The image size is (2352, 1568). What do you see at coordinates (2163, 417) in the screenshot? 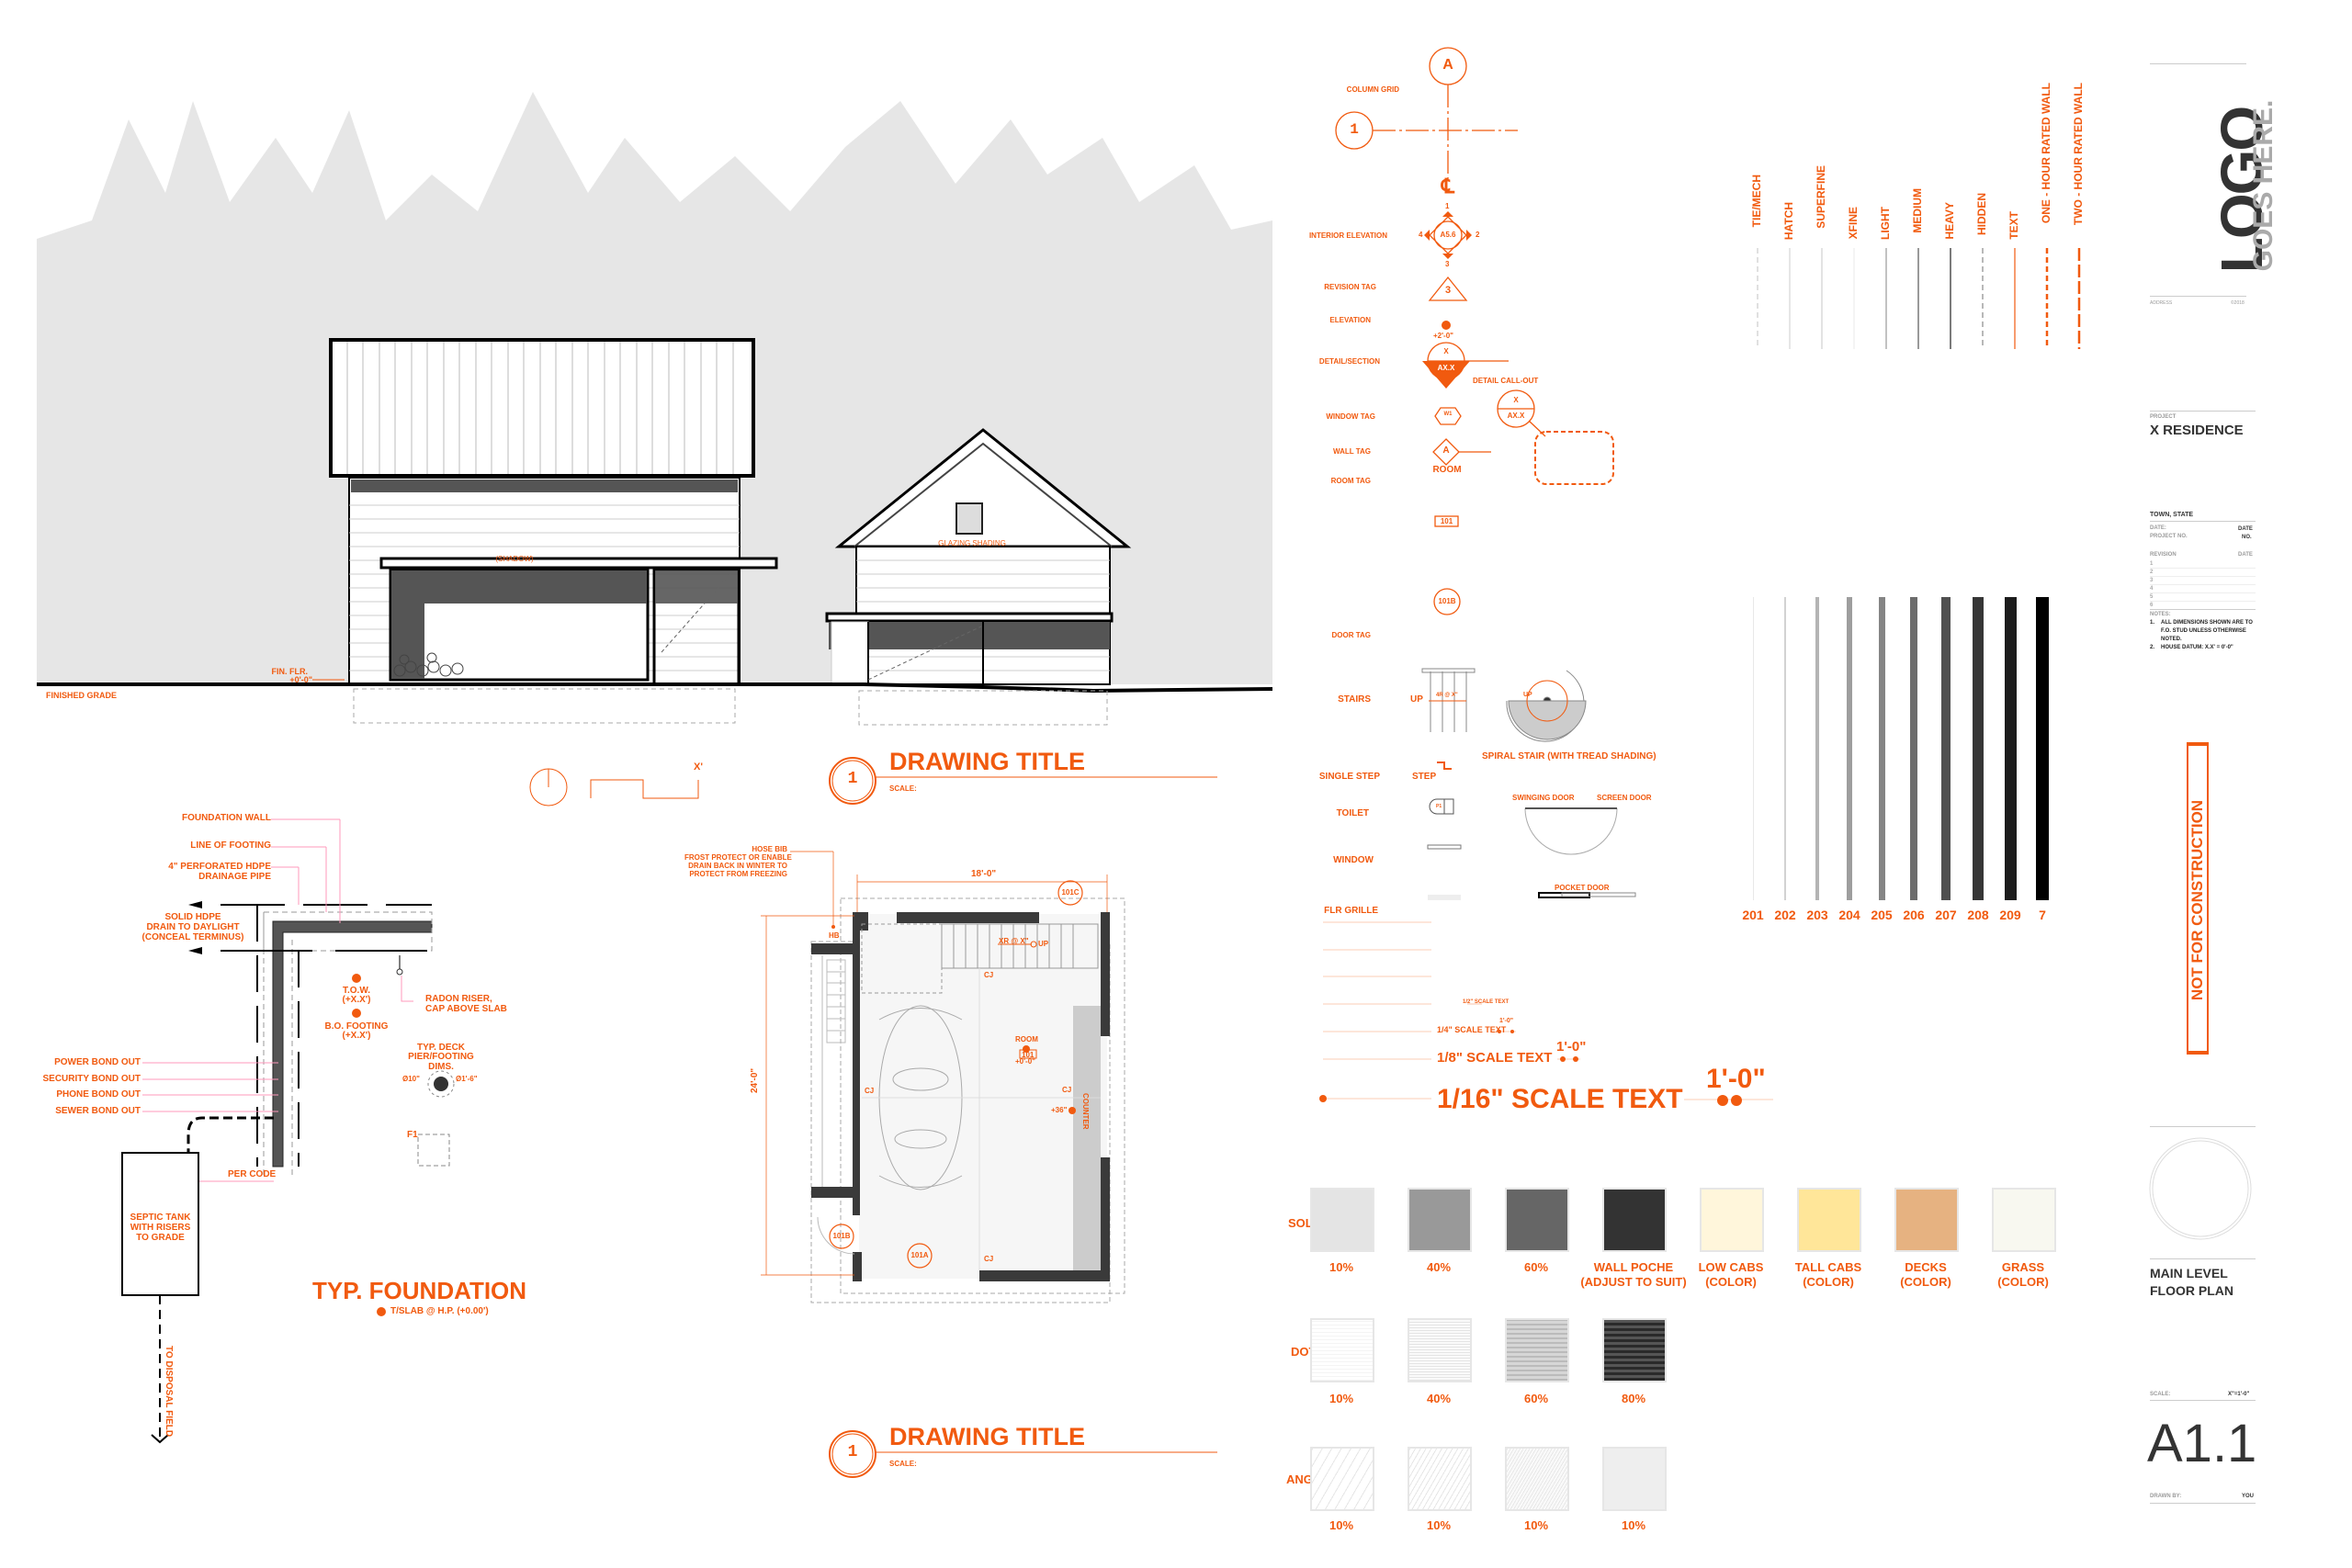
I see `project-label: PROJECT` at bounding box center [2163, 417].